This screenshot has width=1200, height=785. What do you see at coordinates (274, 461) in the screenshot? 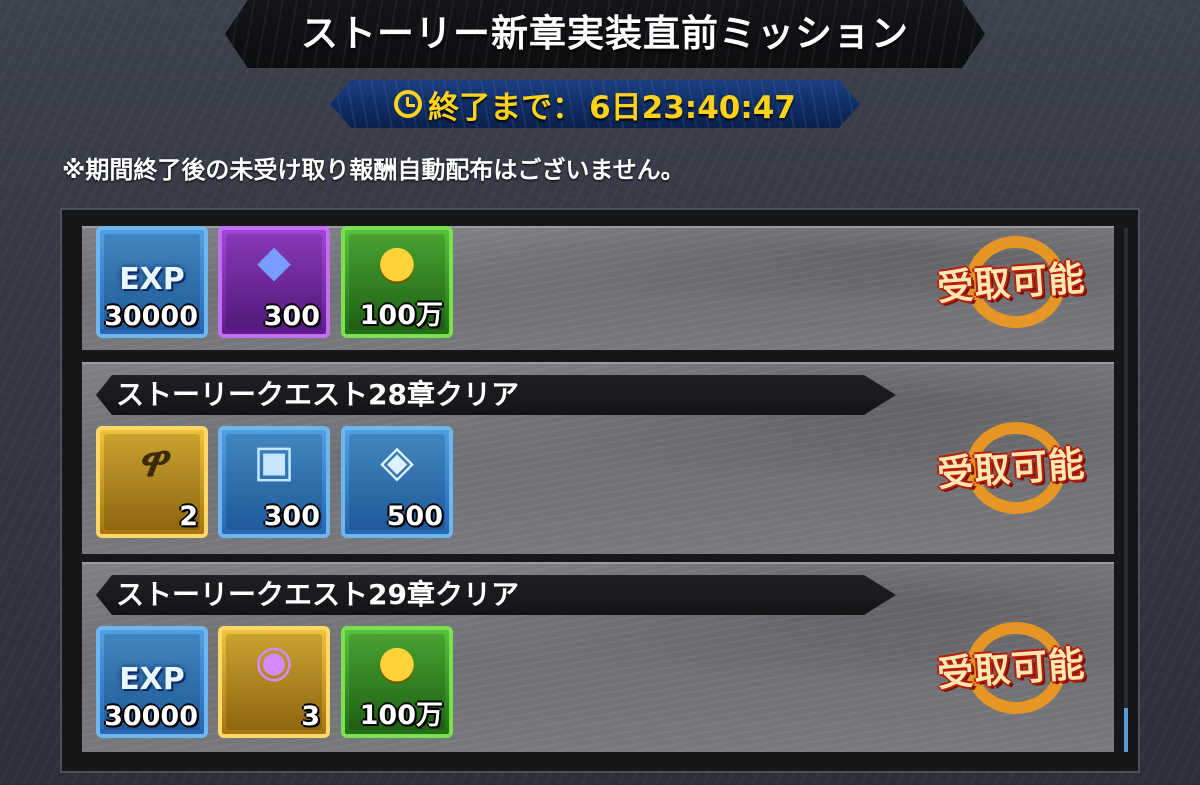
I see `treasure-chest-icon: ▣` at bounding box center [274, 461].